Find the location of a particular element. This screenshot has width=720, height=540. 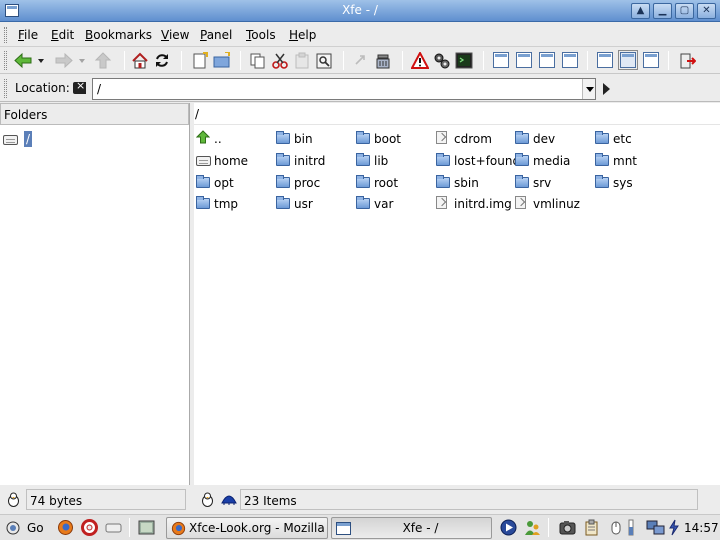

two-panels-view-icon is located at coordinates (547, 60).